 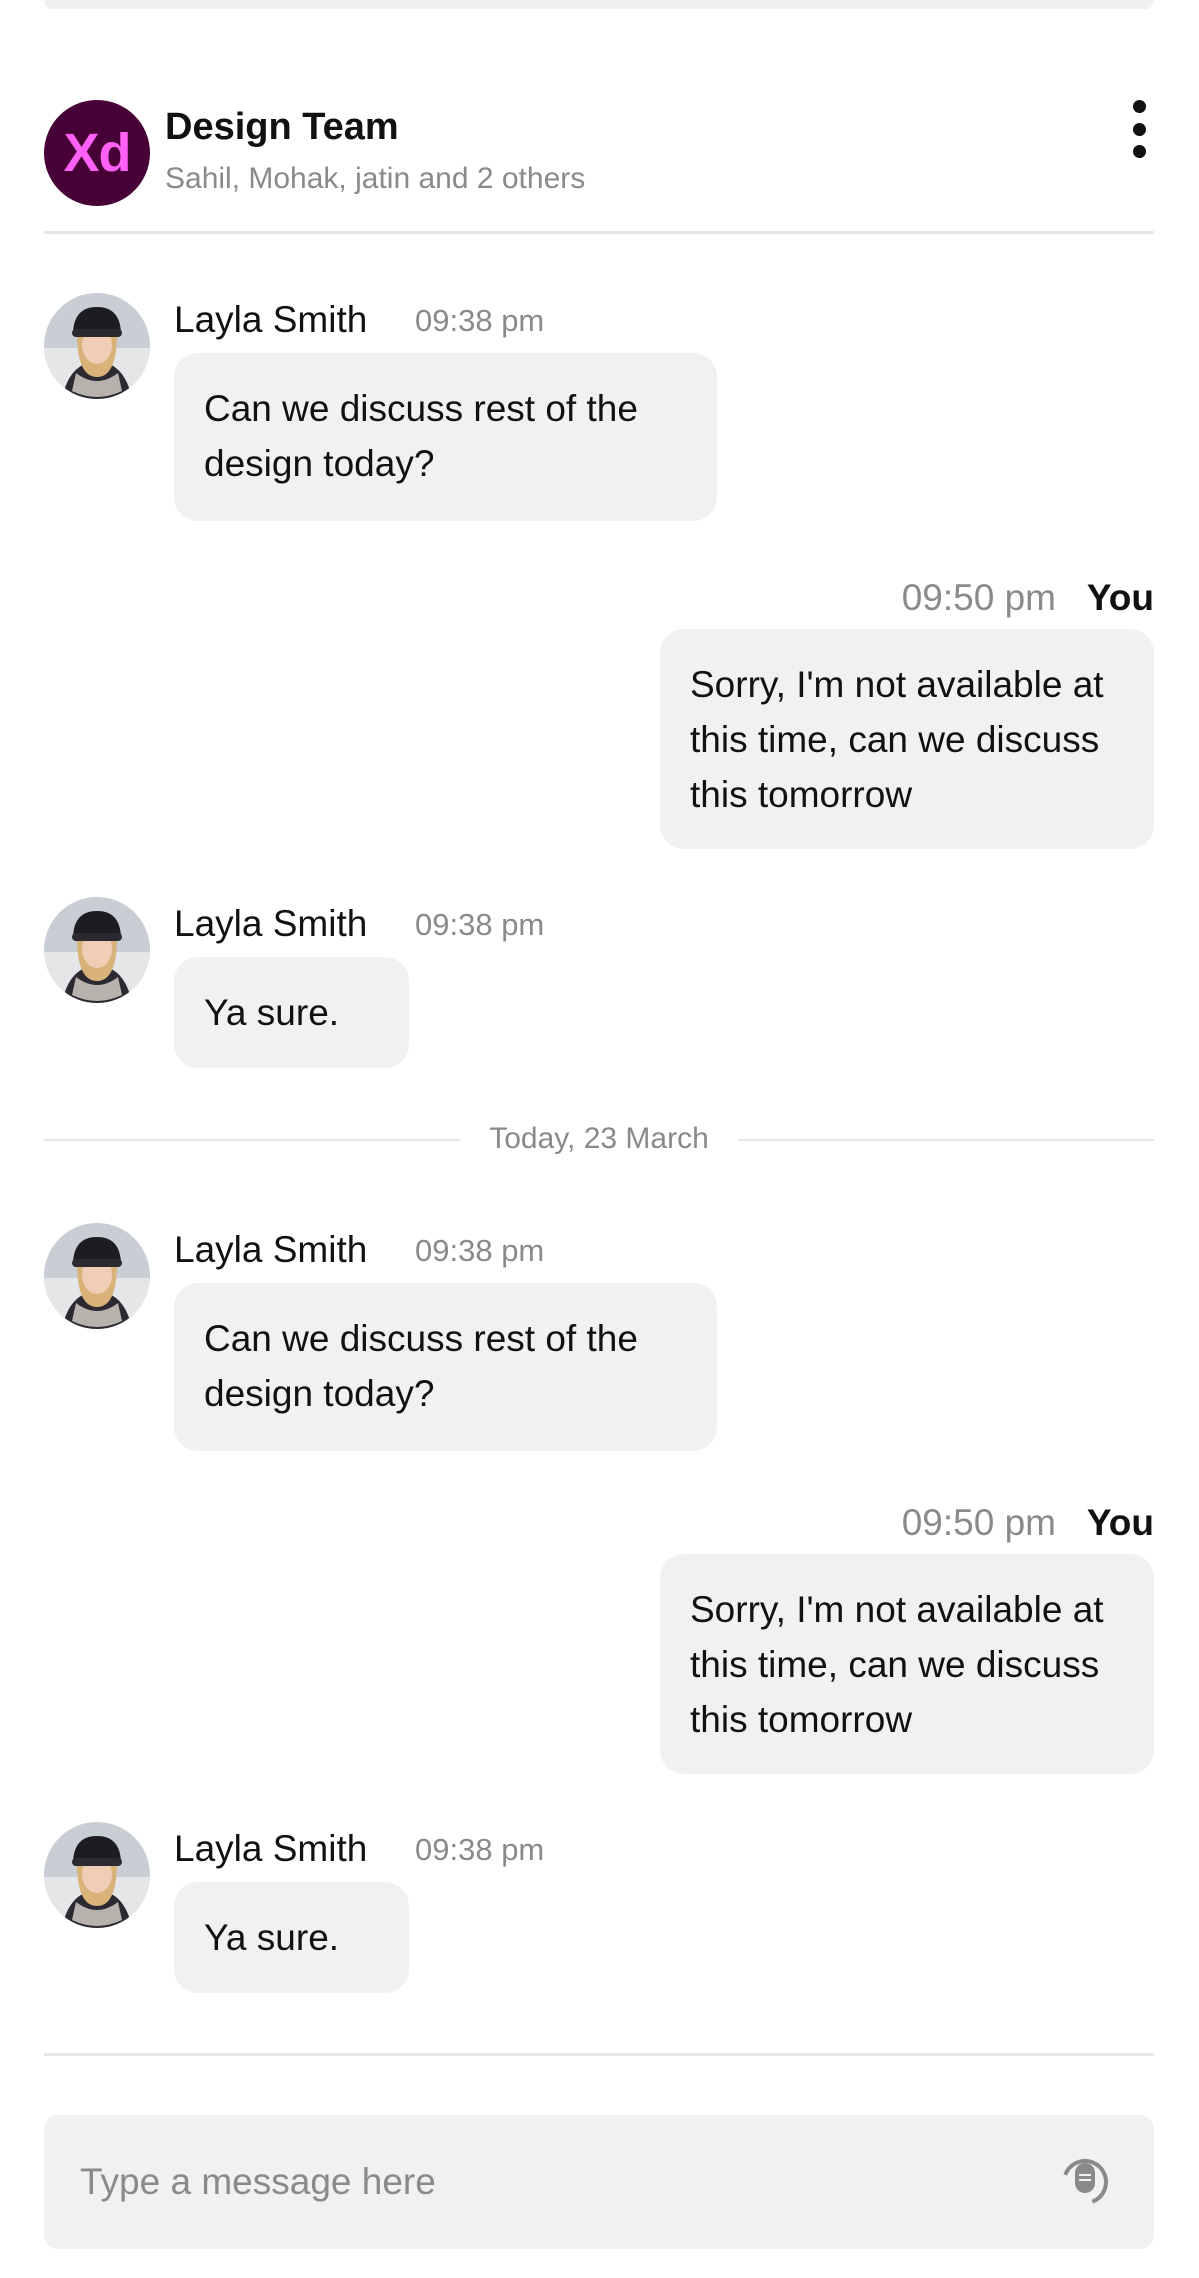 I want to click on group-logo-text: Xd, so click(x=97, y=153).